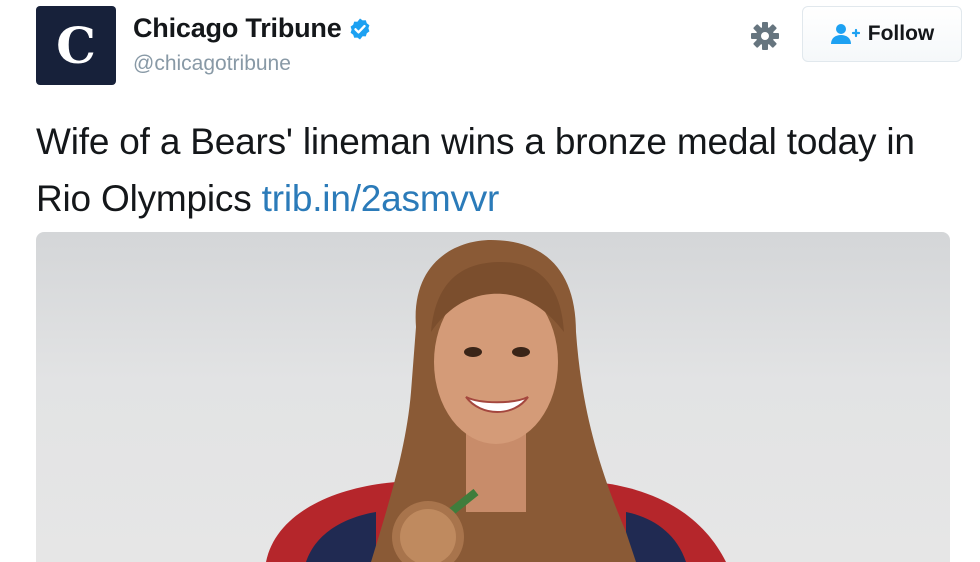 Image resolution: width=980 pixels, height=562 pixels. I want to click on avatar: C, so click(76, 45).